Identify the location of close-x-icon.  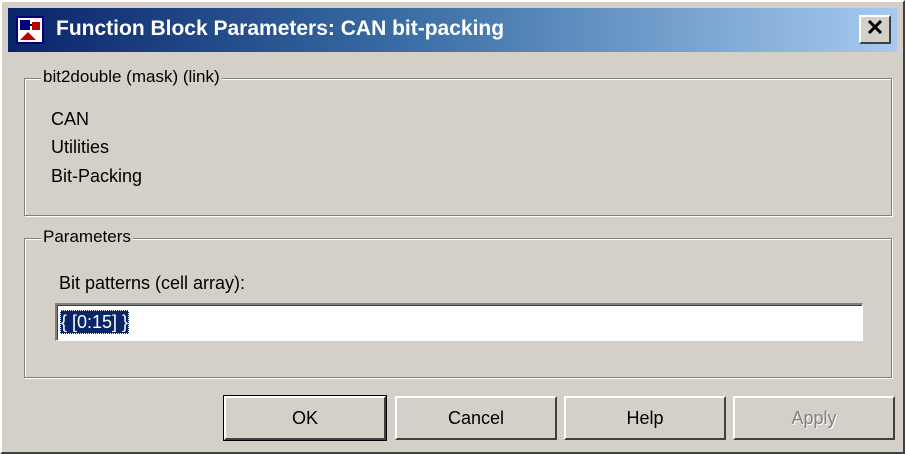
(875, 29).